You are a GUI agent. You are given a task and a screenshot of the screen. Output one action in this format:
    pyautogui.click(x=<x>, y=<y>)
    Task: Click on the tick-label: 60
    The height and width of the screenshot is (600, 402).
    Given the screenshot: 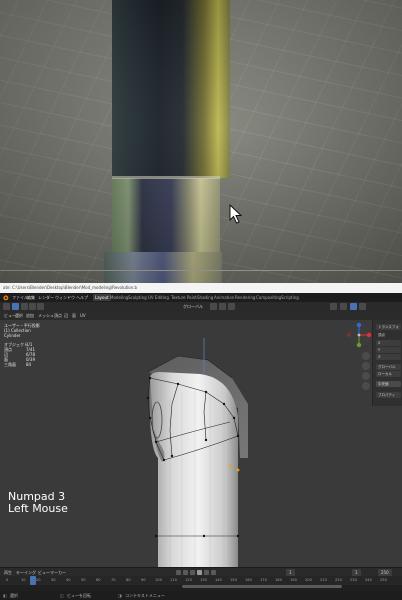 What is the action you would take?
    pyautogui.click(x=98, y=580)
    